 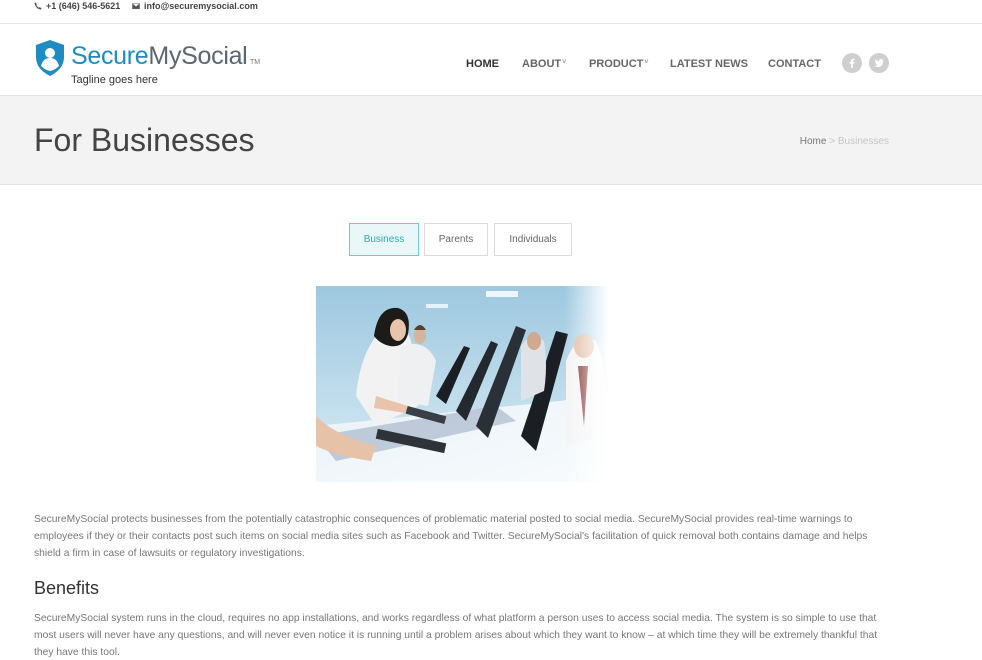 What do you see at coordinates (50, 58) in the screenshot?
I see `shield-icon` at bounding box center [50, 58].